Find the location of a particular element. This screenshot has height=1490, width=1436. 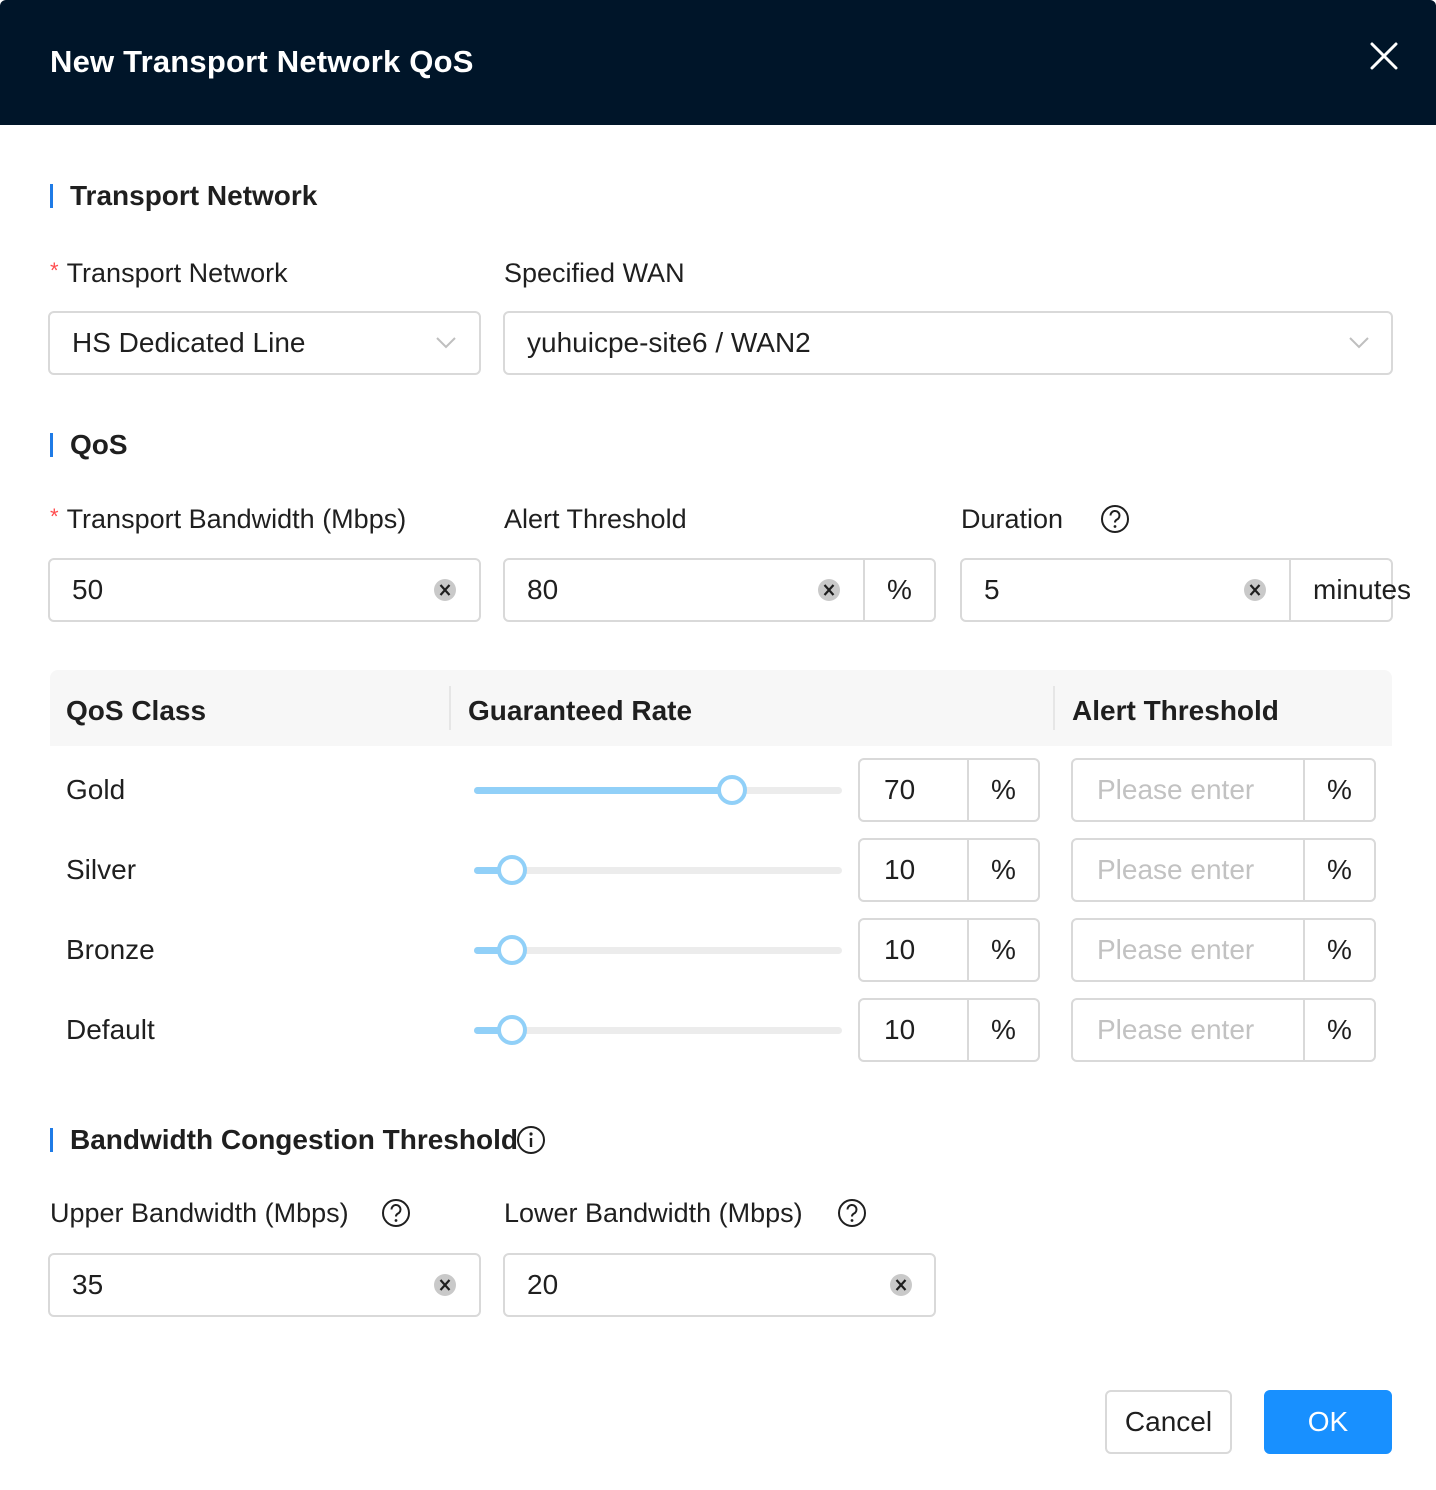

lower-bandwidth-label: Lower Bandwidth (Mbps) is located at coordinates (653, 1213).